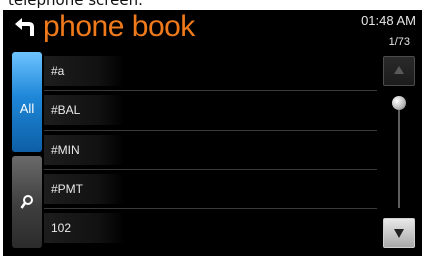 The height and width of the screenshot is (256, 423). What do you see at coordinates (119, 26) in the screenshot?
I see `page-title: phone book` at bounding box center [119, 26].